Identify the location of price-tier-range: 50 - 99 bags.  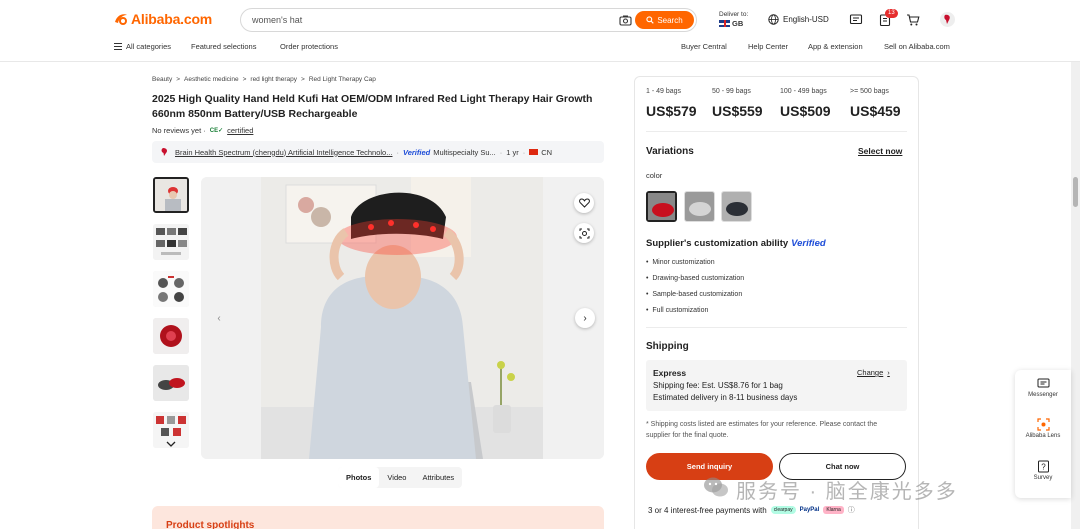
(731, 91).